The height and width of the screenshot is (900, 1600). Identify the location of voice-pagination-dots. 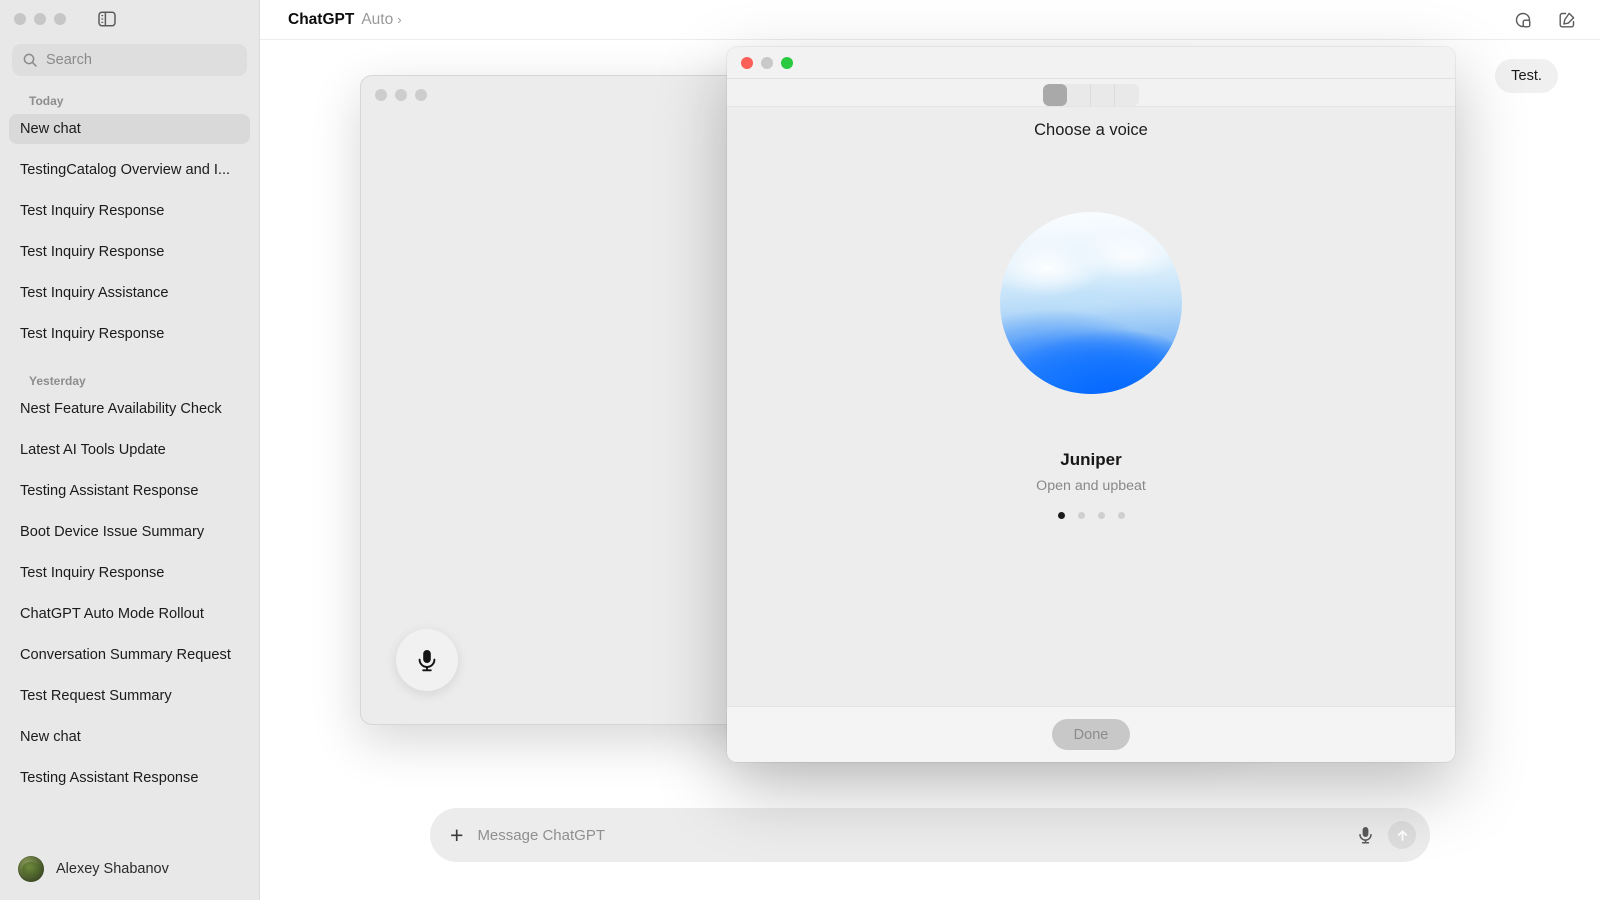
(1091, 515).